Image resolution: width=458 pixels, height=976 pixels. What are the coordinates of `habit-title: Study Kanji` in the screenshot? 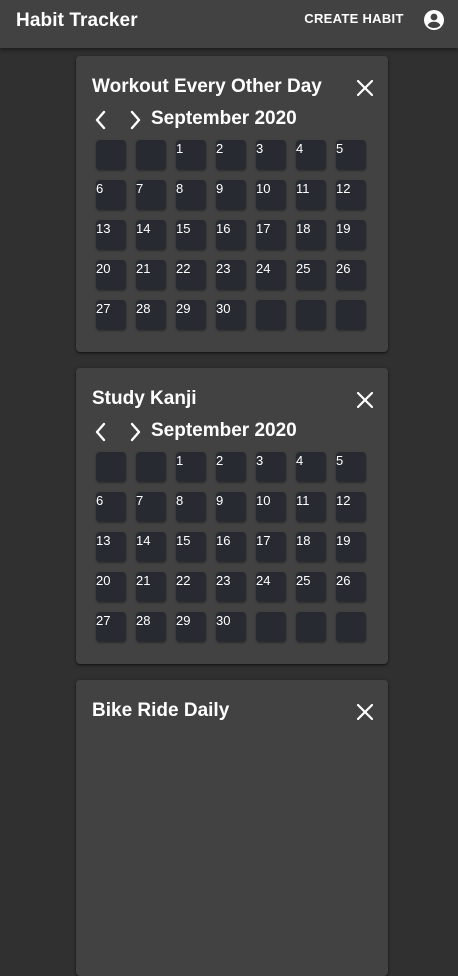 It's located at (144, 398).